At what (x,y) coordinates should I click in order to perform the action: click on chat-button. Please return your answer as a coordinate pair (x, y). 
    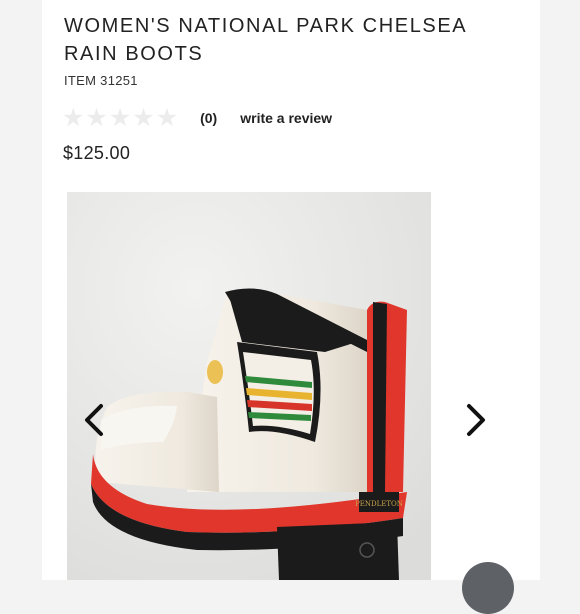
    Looking at the image, I should click on (488, 588).